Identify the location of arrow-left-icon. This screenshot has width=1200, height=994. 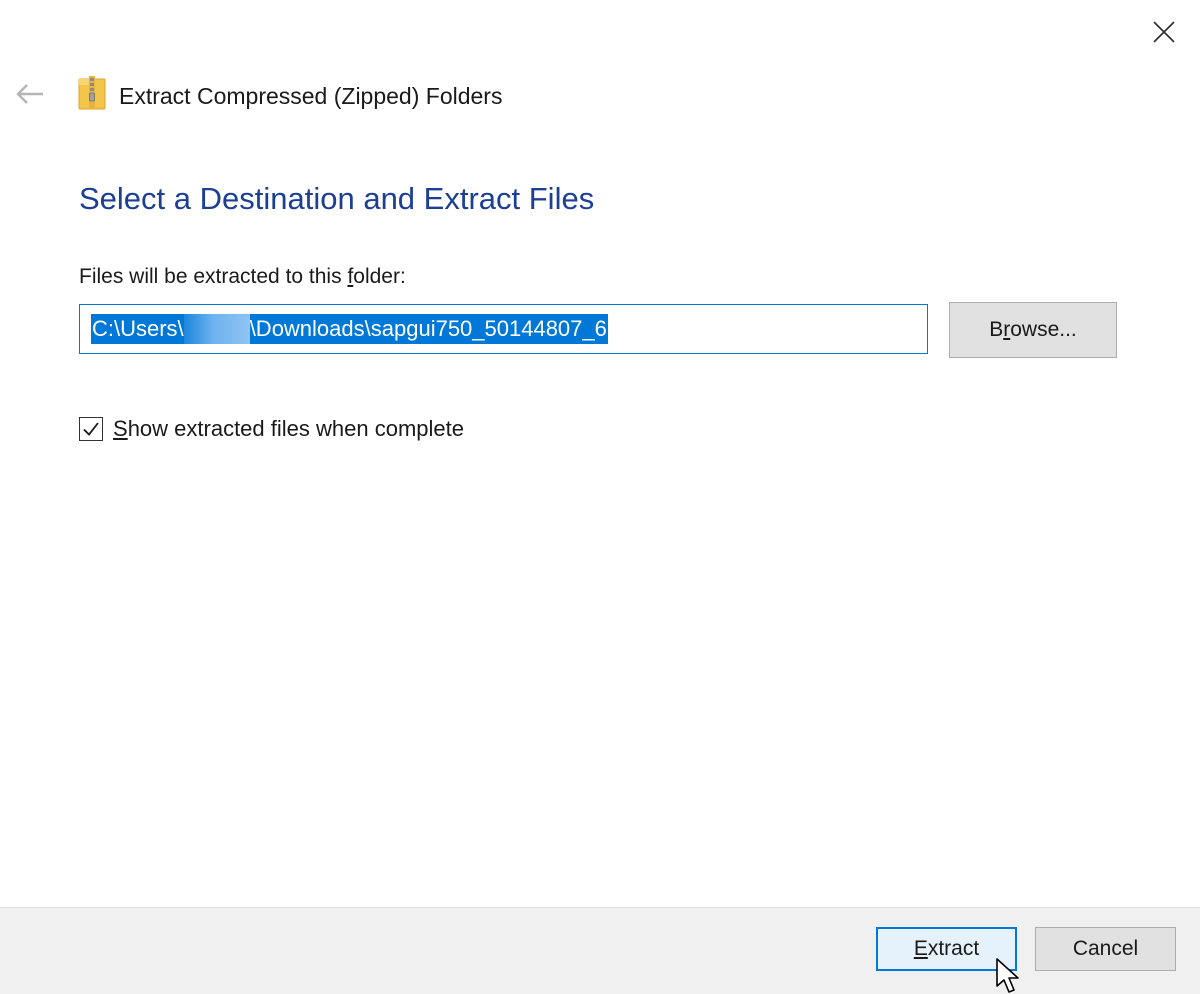
(29, 94).